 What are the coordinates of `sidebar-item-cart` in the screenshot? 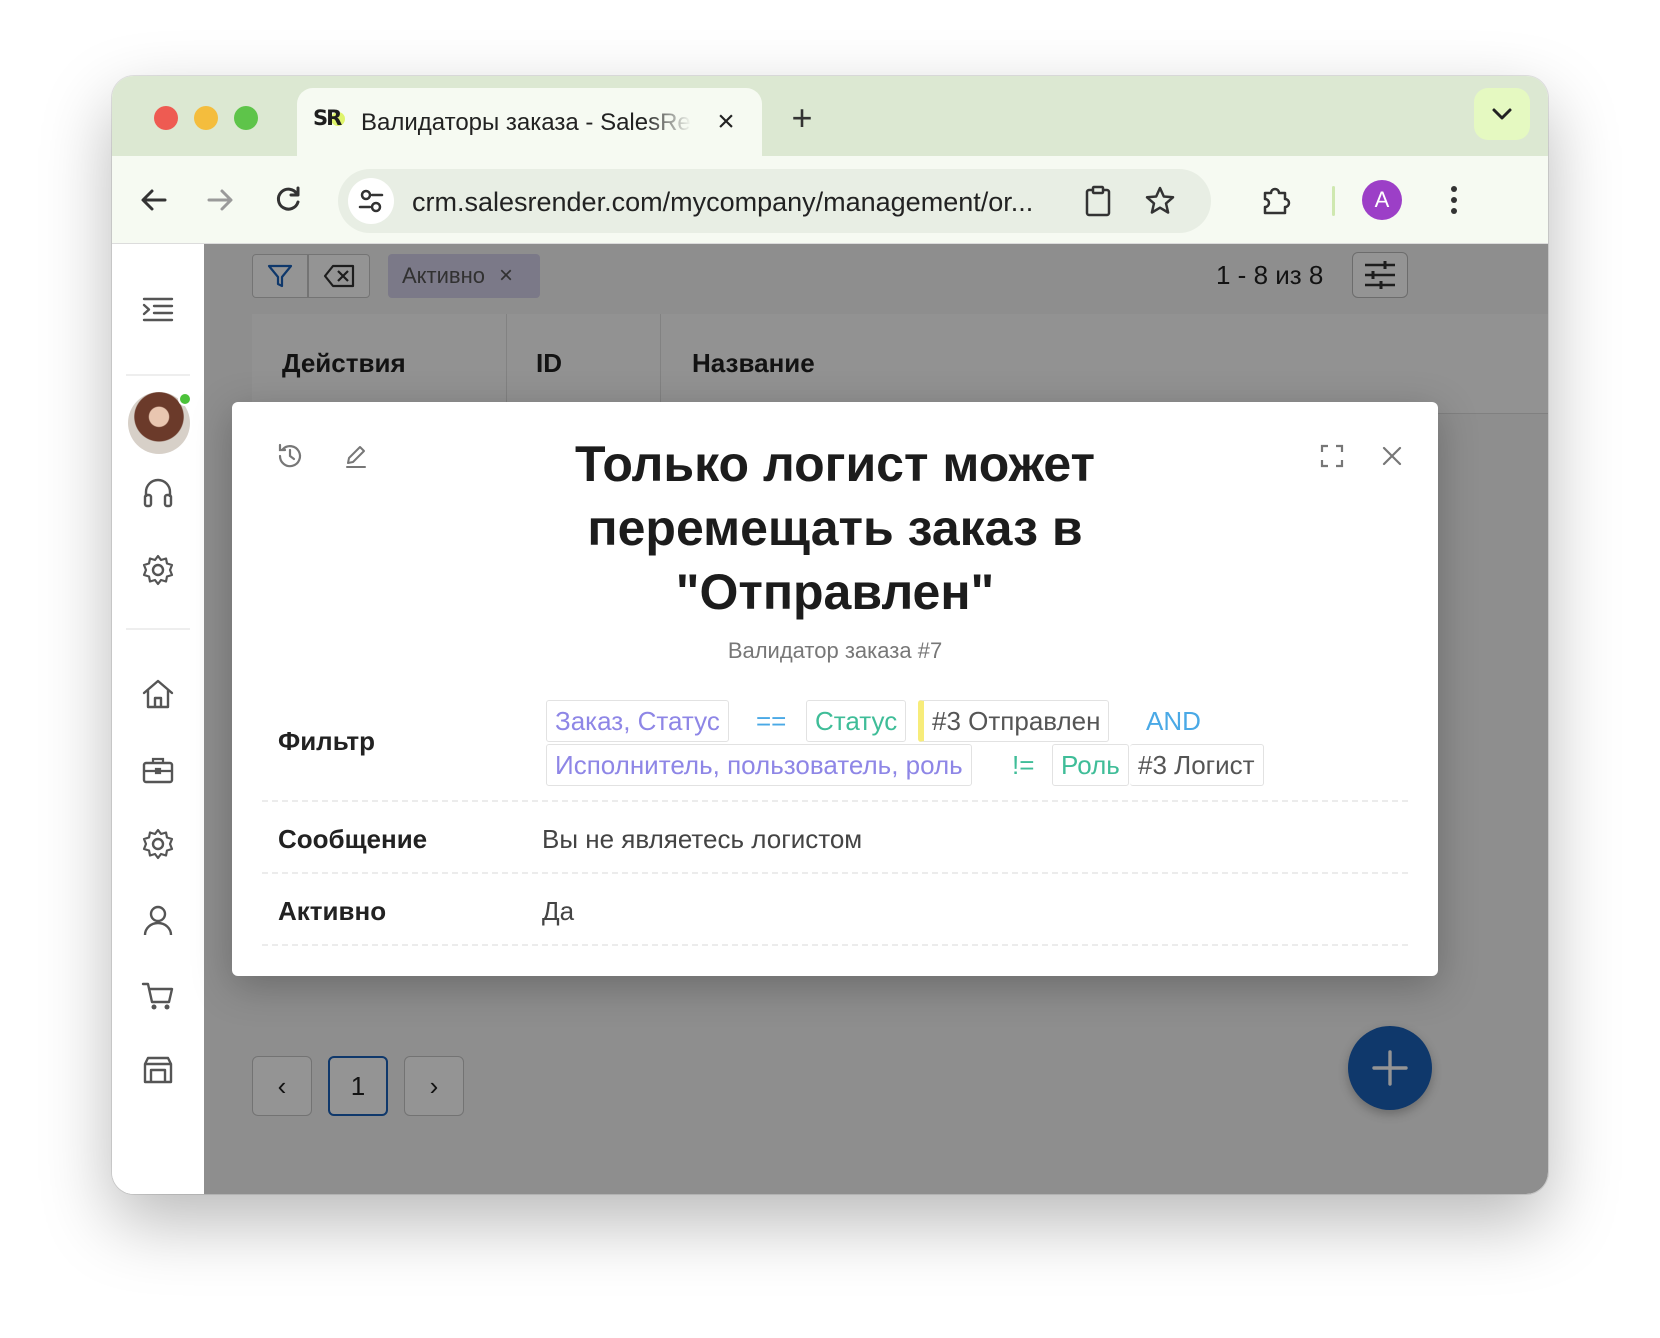 It's located at (158, 996).